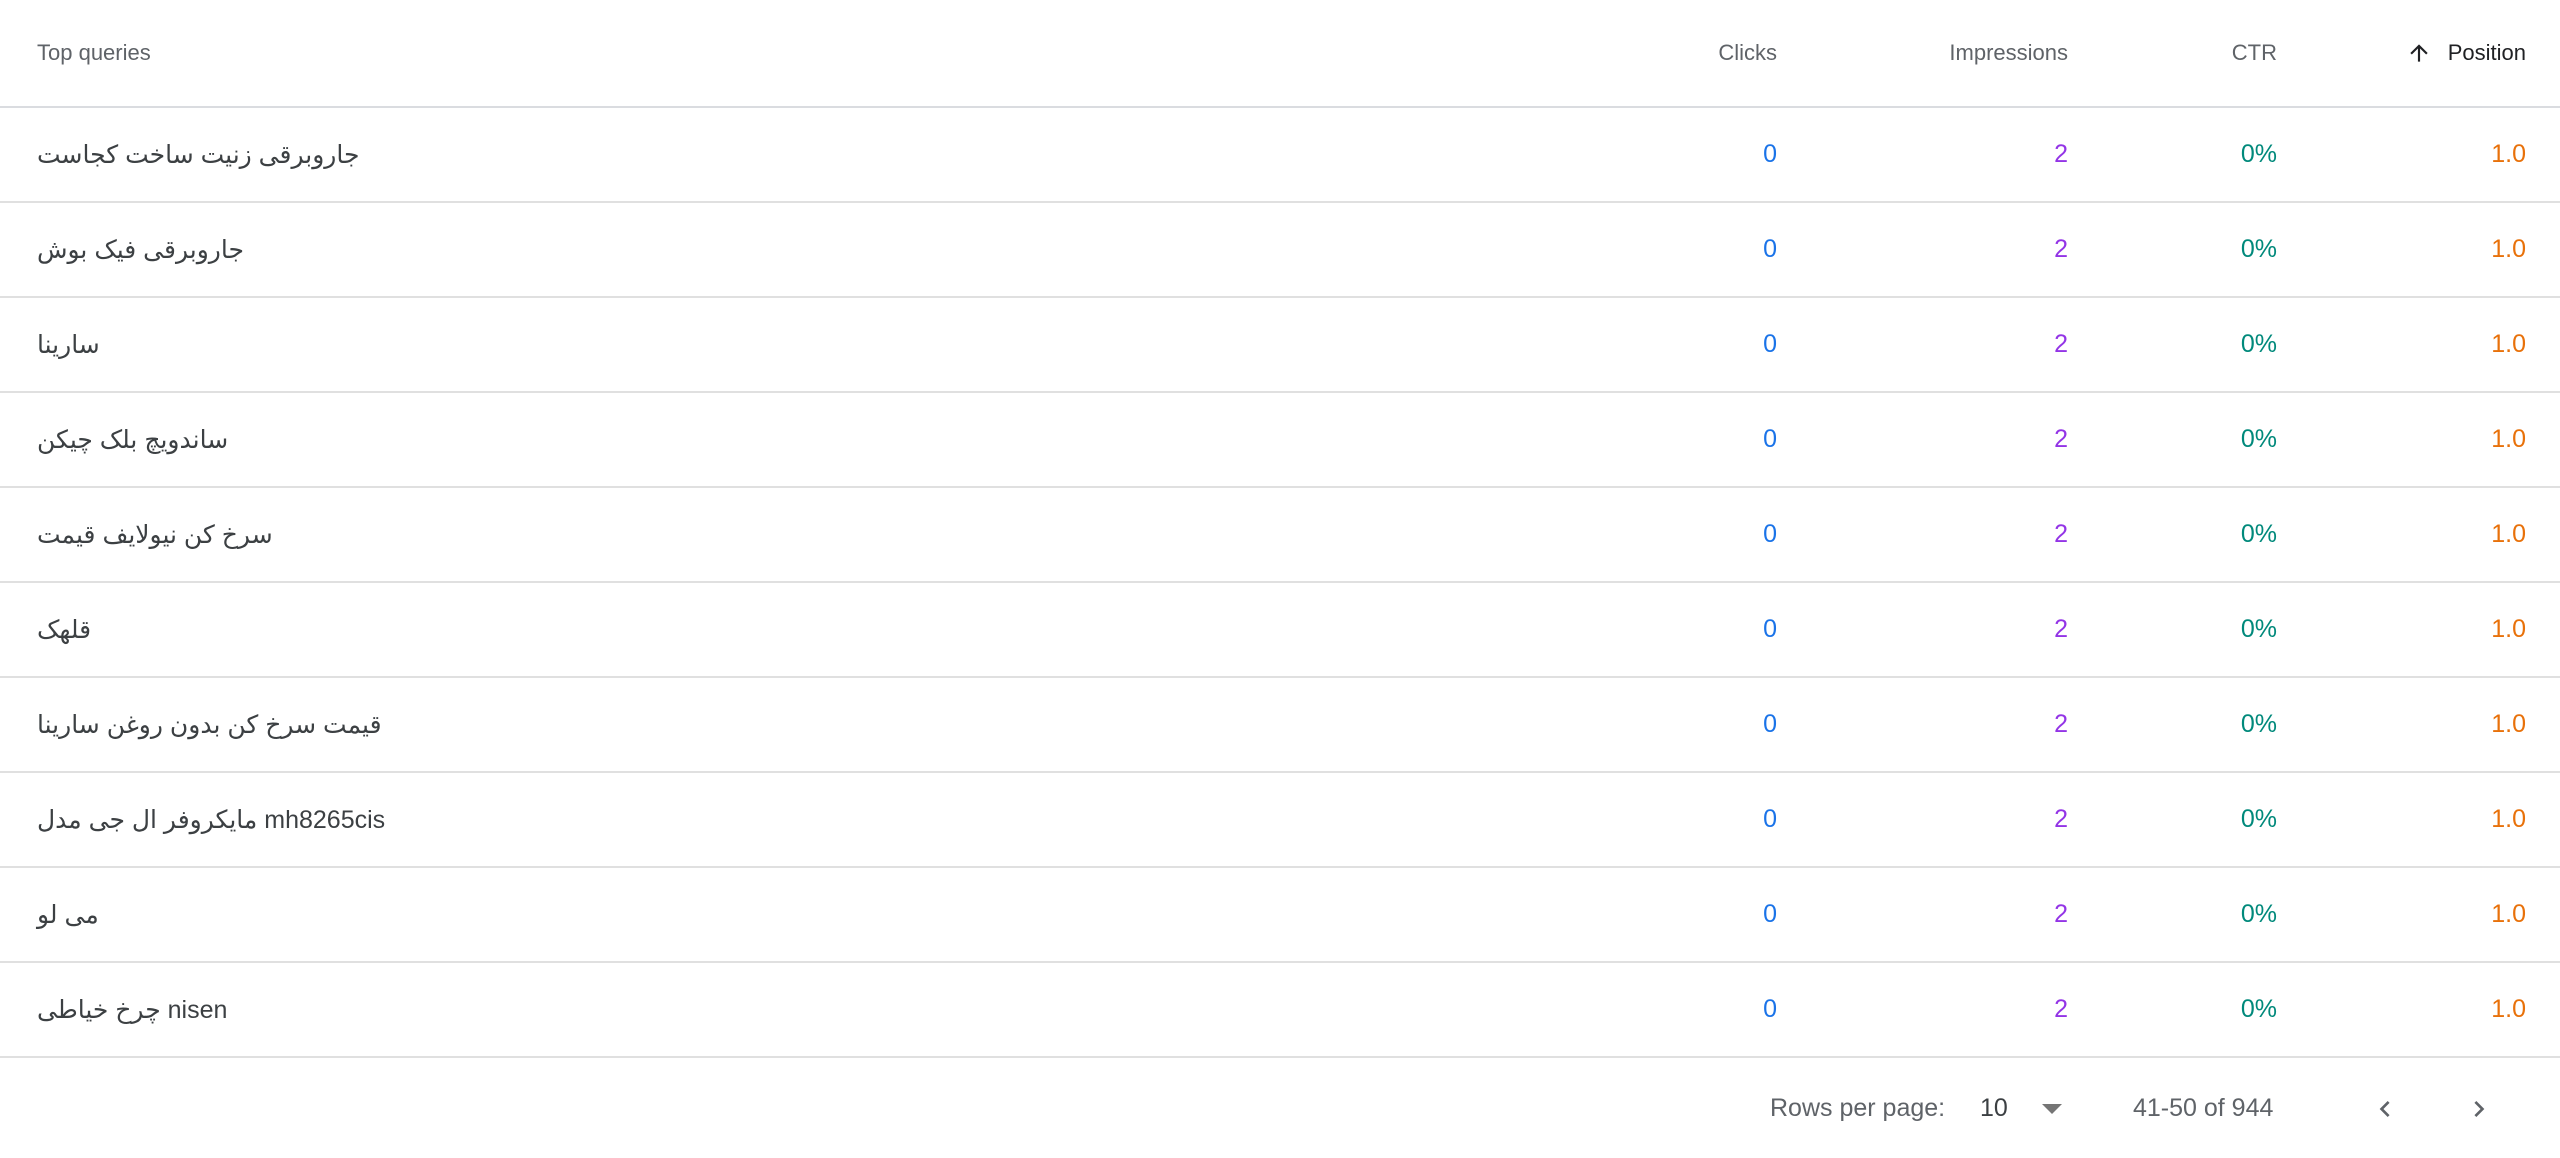 This screenshot has width=2560, height=1158. I want to click on table-row: مایکروفر ال جی مدل mh8265cis 0 2 0% 1.0, so click(1280, 820).